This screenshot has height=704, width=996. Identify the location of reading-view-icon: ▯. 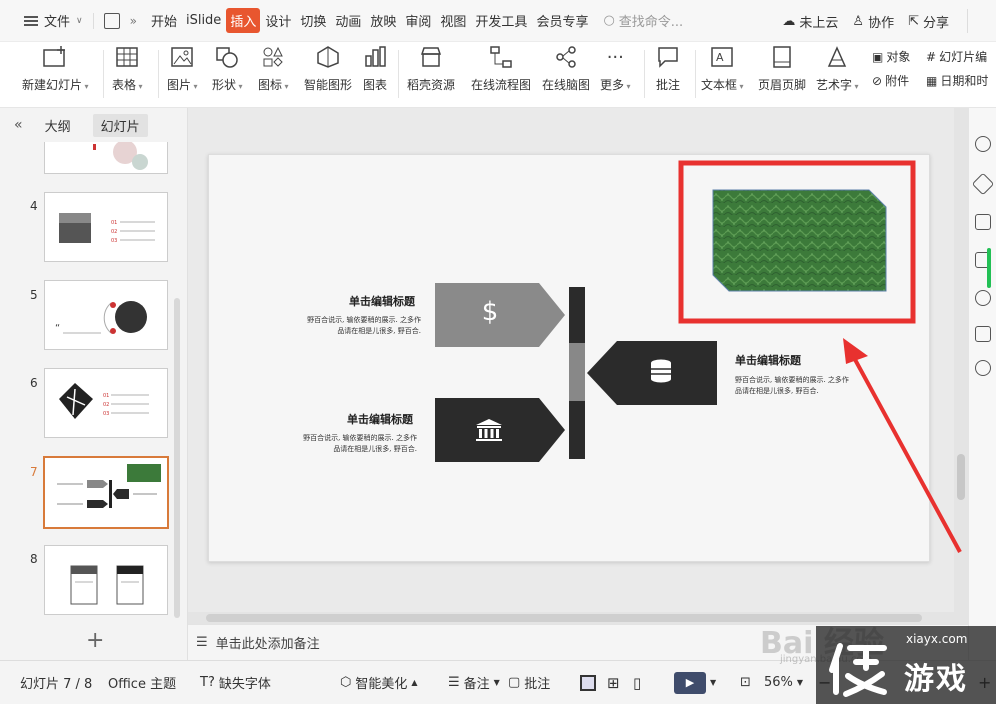
(637, 683).